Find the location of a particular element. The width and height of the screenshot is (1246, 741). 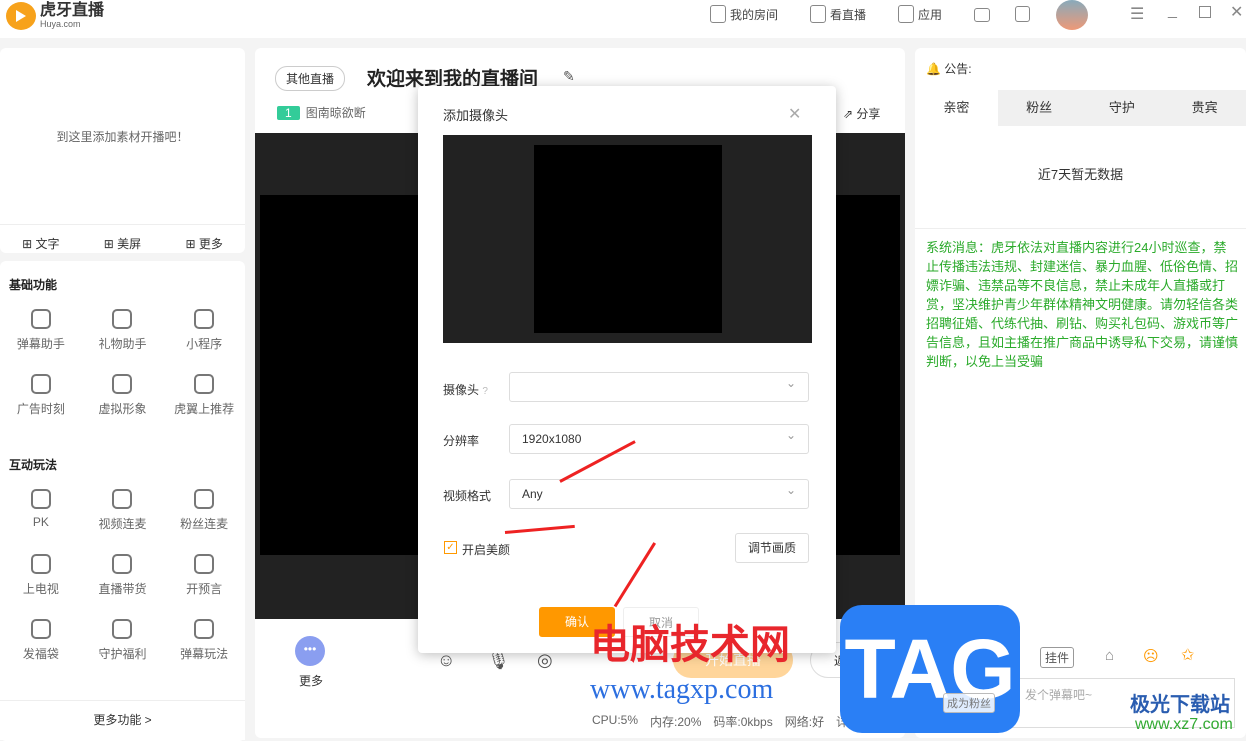

minimize-icon: _ is located at coordinates (1172, 11).